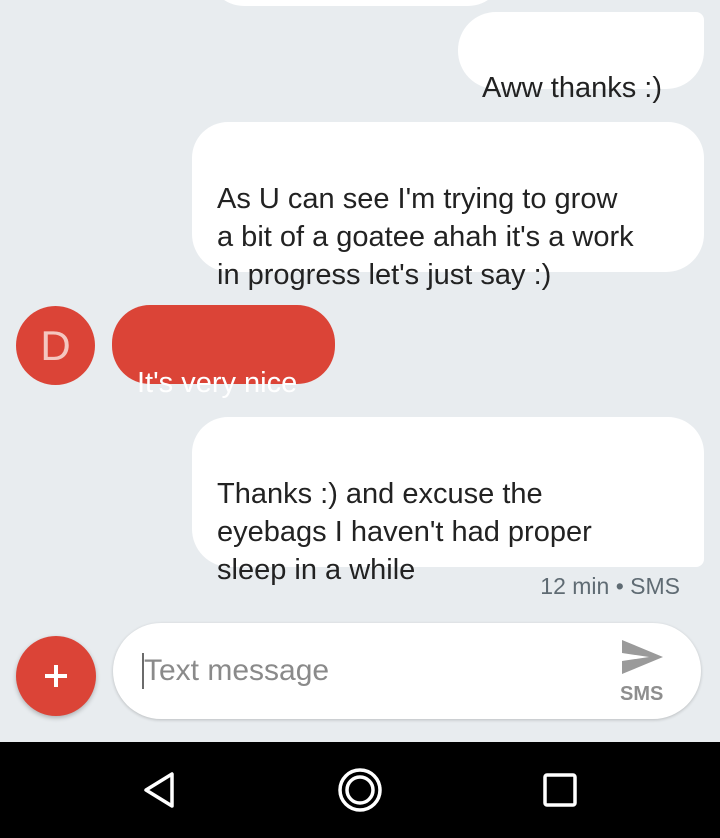  Describe the element at coordinates (160, 790) in the screenshot. I see `back-triangle-icon` at that location.